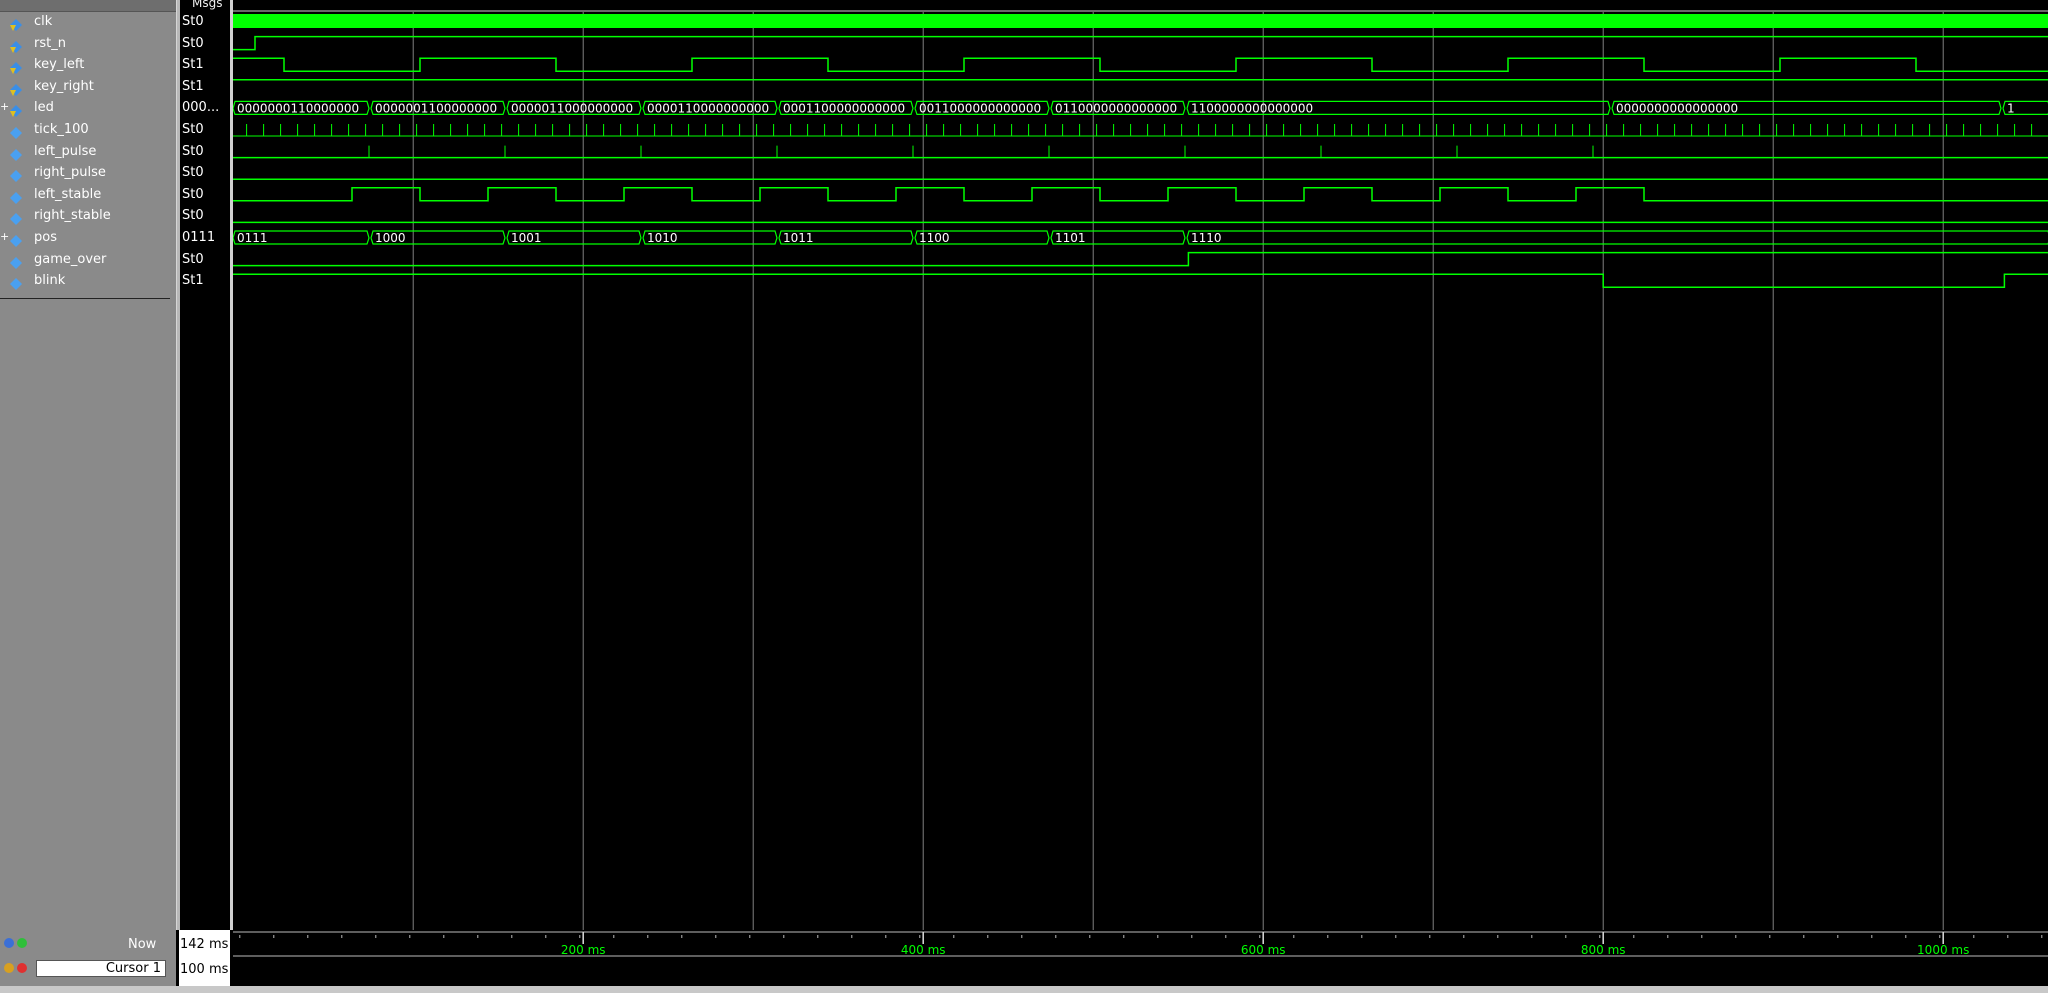 The width and height of the screenshot is (2048, 993). I want to click on signal-name: pos, so click(45, 237).